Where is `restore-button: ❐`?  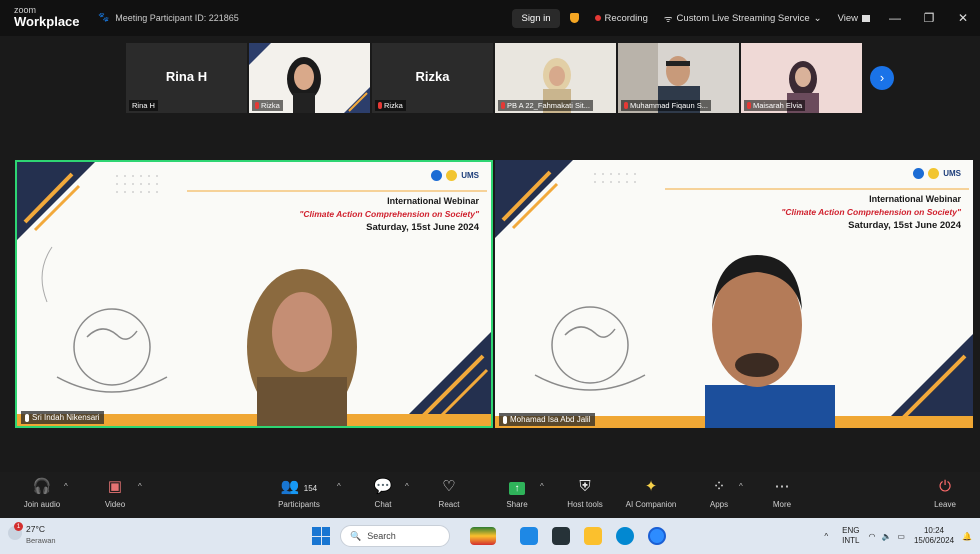
restore-button: ❐ is located at coordinates (929, 18).